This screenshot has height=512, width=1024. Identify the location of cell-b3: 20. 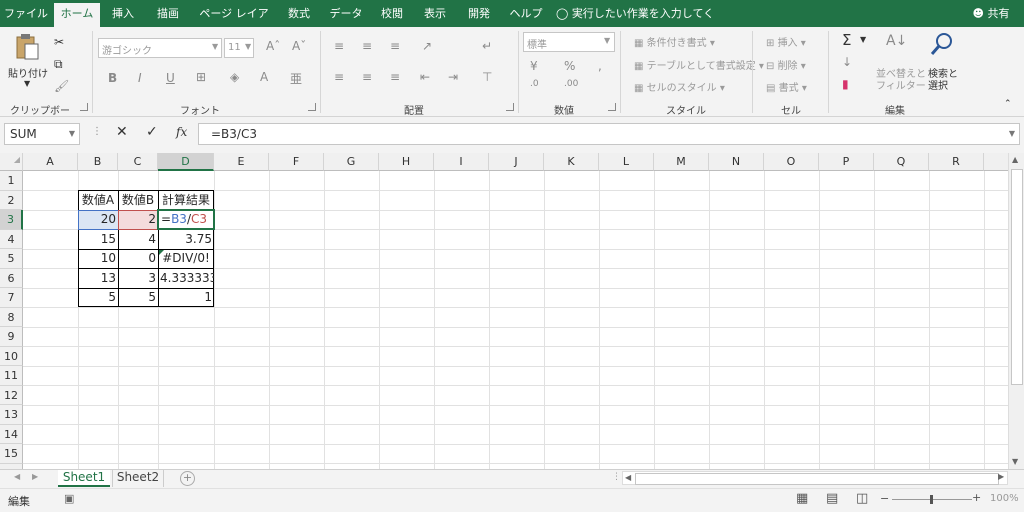
(98, 219).